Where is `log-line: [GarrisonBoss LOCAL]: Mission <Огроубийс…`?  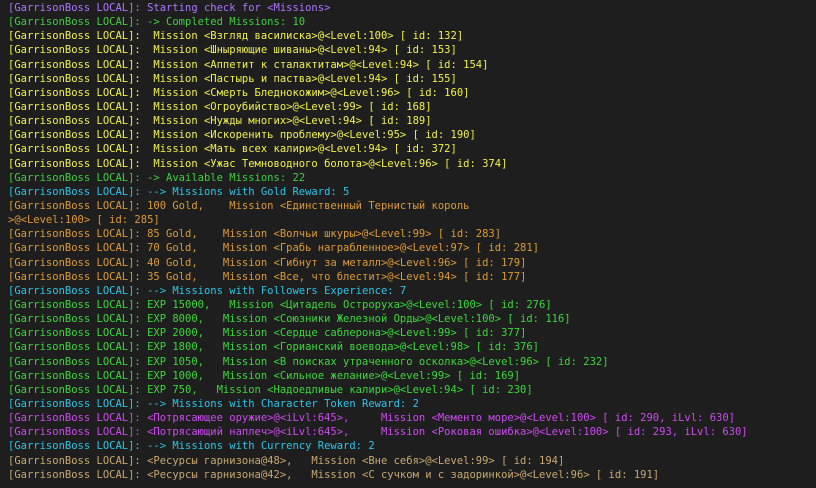
log-line: [GarrisonBoss LOCAL]: Mission <Огроубийс… is located at coordinates (220, 106).